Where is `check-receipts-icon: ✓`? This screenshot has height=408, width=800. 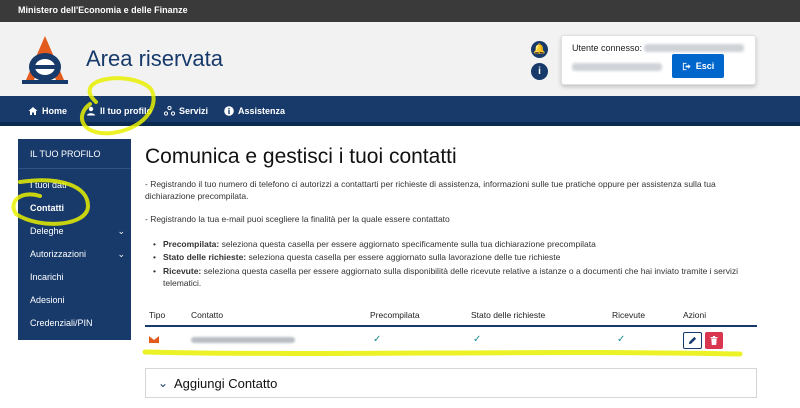
check-receipts-icon: ✓ is located at coordinates (621, 339).